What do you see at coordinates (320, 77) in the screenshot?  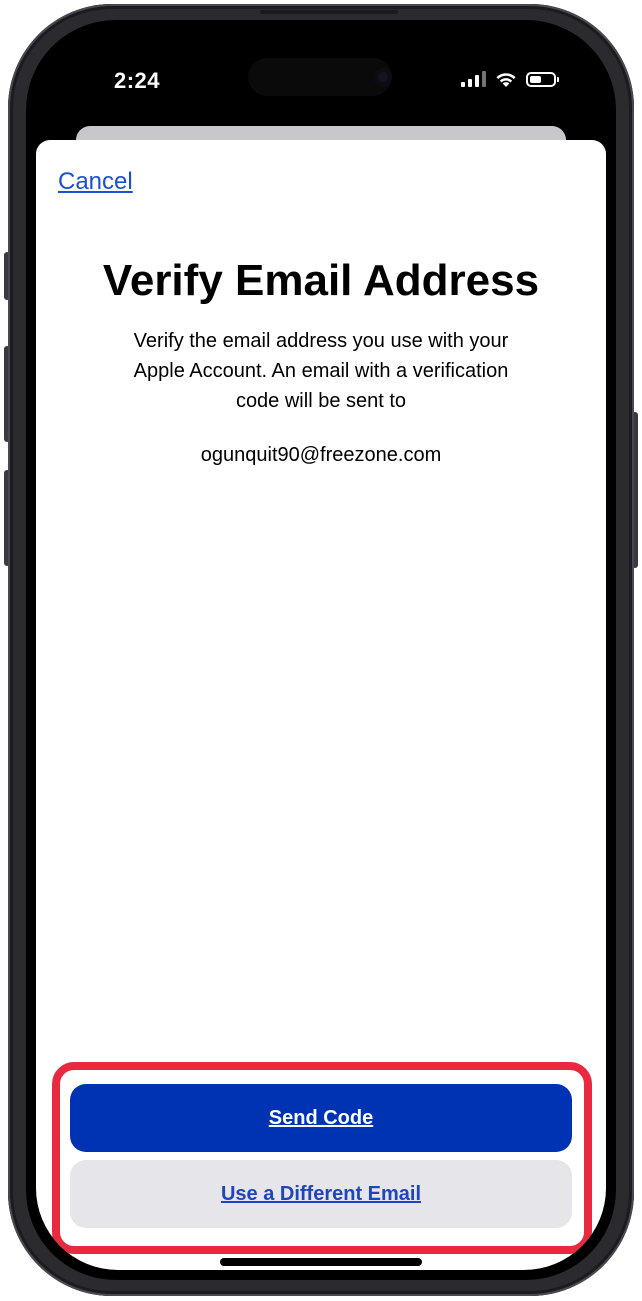 I see `dynamic-island` at bounding box center [320, 77].